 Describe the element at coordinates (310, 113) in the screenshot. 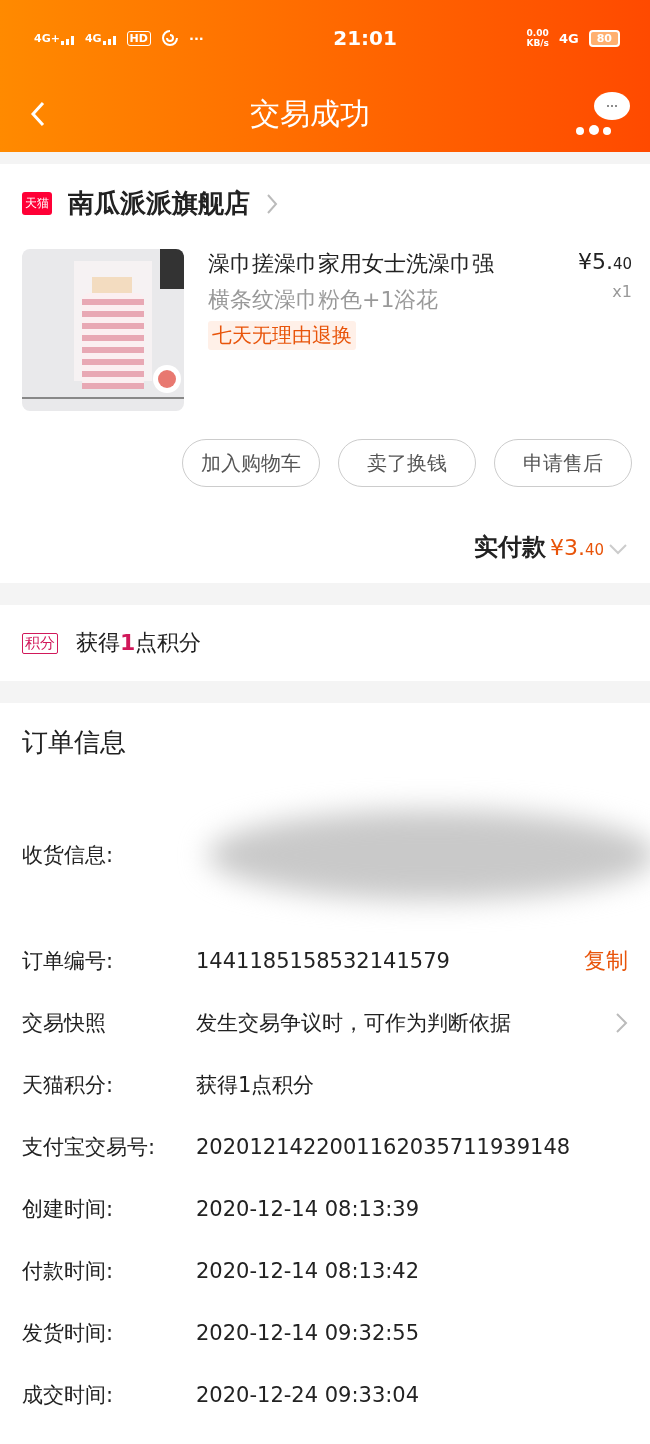

I see `page-title: 交易成功` at that location.